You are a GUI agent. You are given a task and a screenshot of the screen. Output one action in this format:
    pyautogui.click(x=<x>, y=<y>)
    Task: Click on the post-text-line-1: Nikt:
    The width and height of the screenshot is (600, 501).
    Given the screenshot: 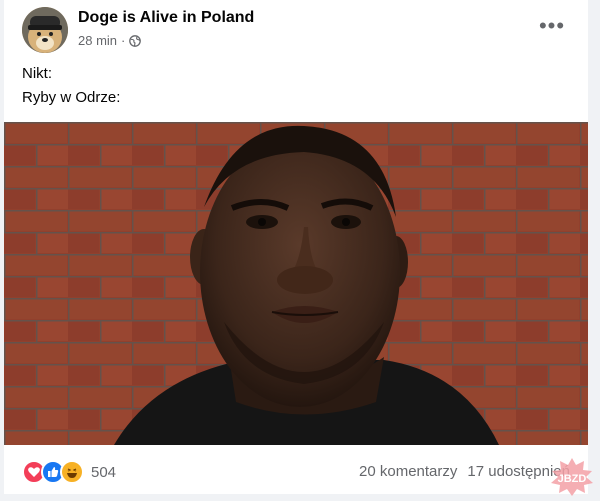 What is the action you would take?
    pyautogui.click(x=37, y=73)
    